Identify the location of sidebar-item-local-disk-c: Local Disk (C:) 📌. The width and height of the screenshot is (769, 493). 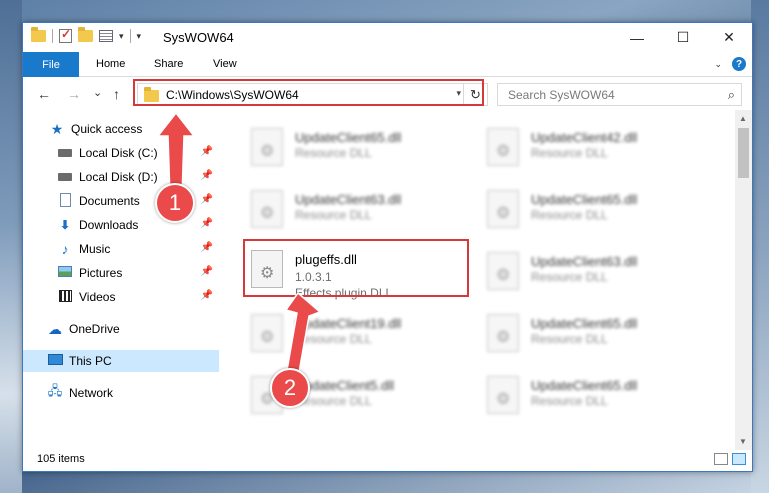
(121, 153).